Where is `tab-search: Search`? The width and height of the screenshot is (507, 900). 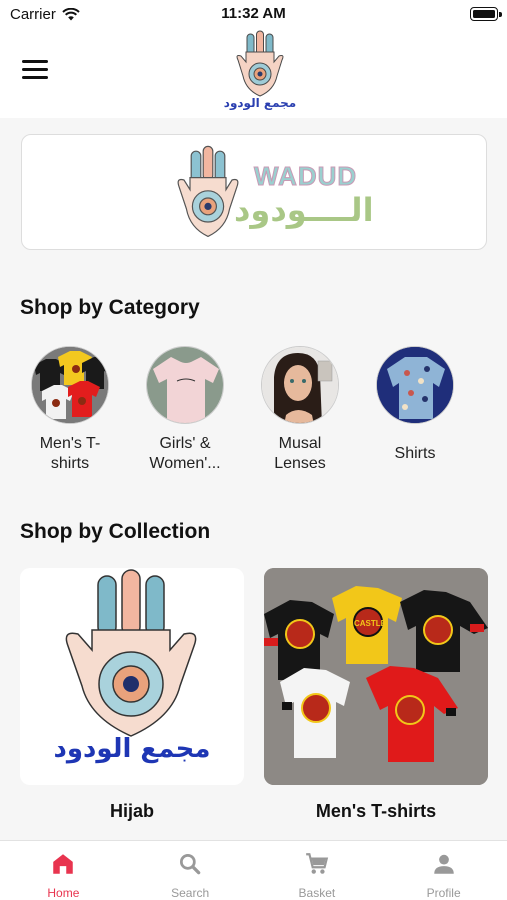
tab-search: Search is located at coordinates (190, 870).